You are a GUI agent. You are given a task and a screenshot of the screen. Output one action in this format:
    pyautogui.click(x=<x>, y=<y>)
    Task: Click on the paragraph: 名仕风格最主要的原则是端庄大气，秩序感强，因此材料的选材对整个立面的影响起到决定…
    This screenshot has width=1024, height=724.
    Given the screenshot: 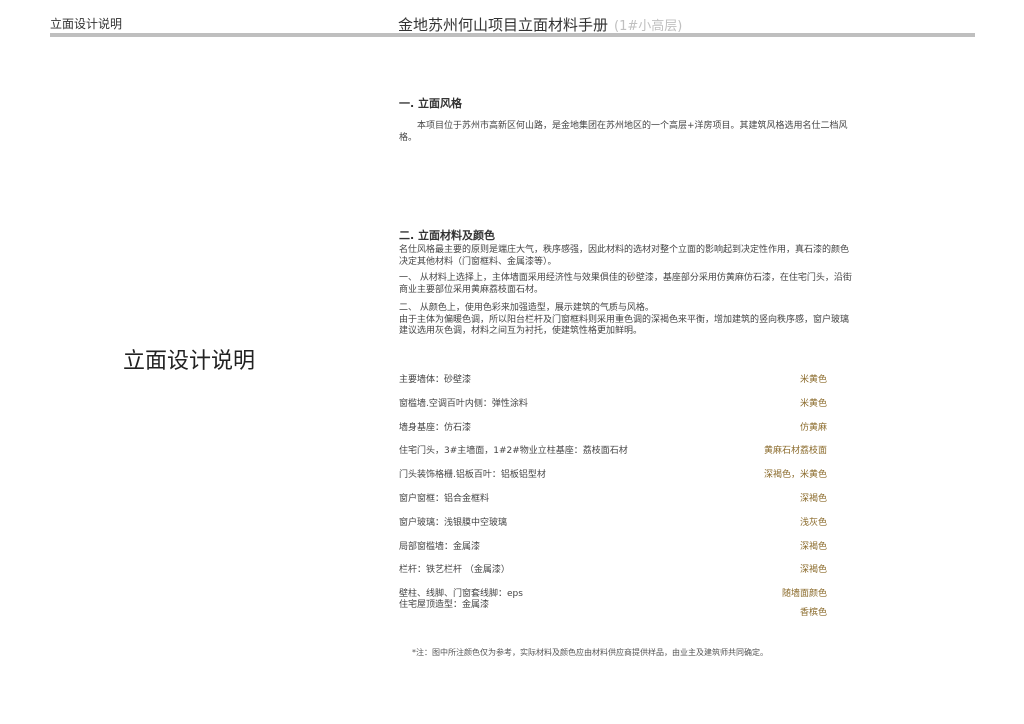 What is the action you would take?
    pyautogui.click(x=624, y=256)
    